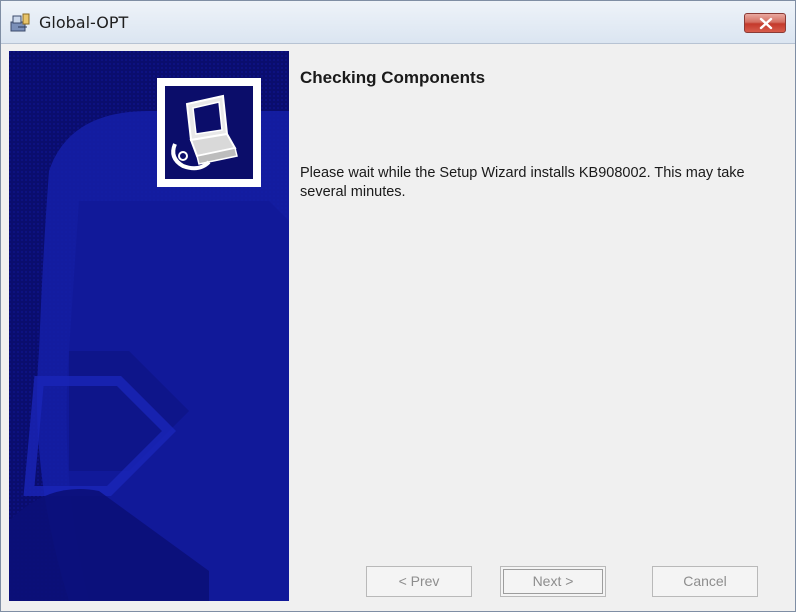 The image size is (796, 612). Describe the element at coordinates (204, 132) in the screenshot. I see `computer-install-icon` at that location.